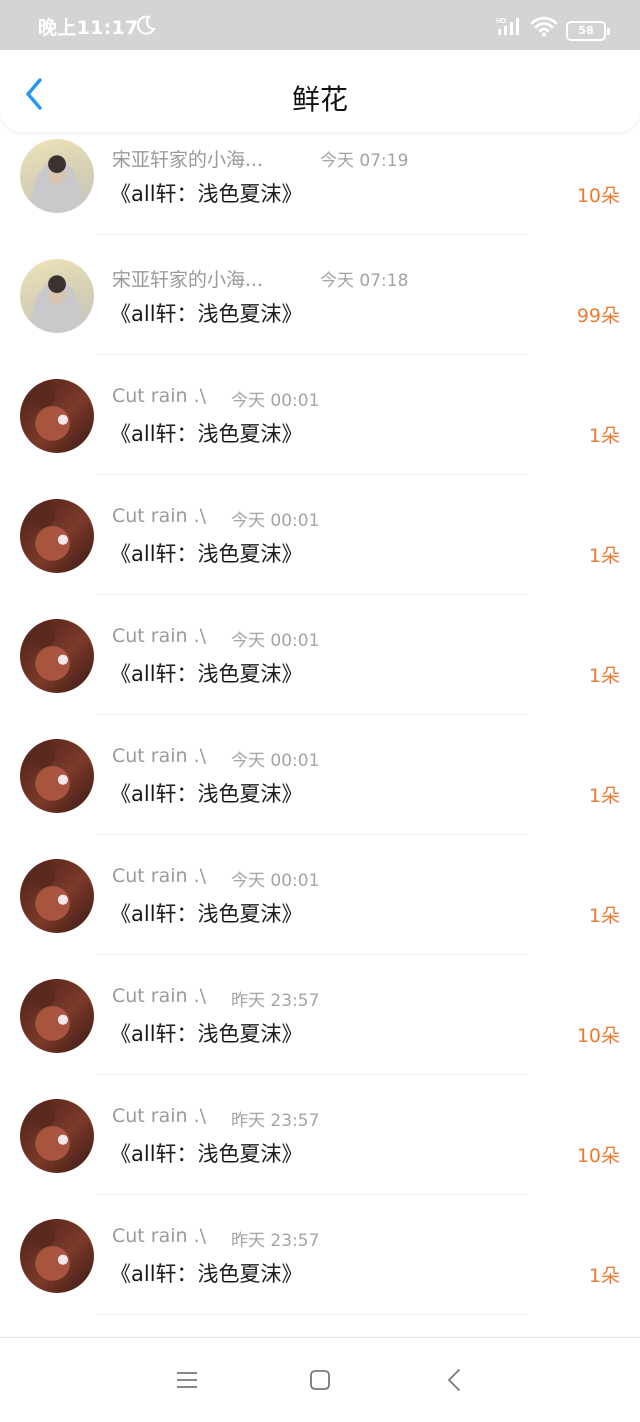 The image size is (640, 1422). Describe the element at coordinates (320, 1328) in the screenshot. I see `gift-row` at that location.